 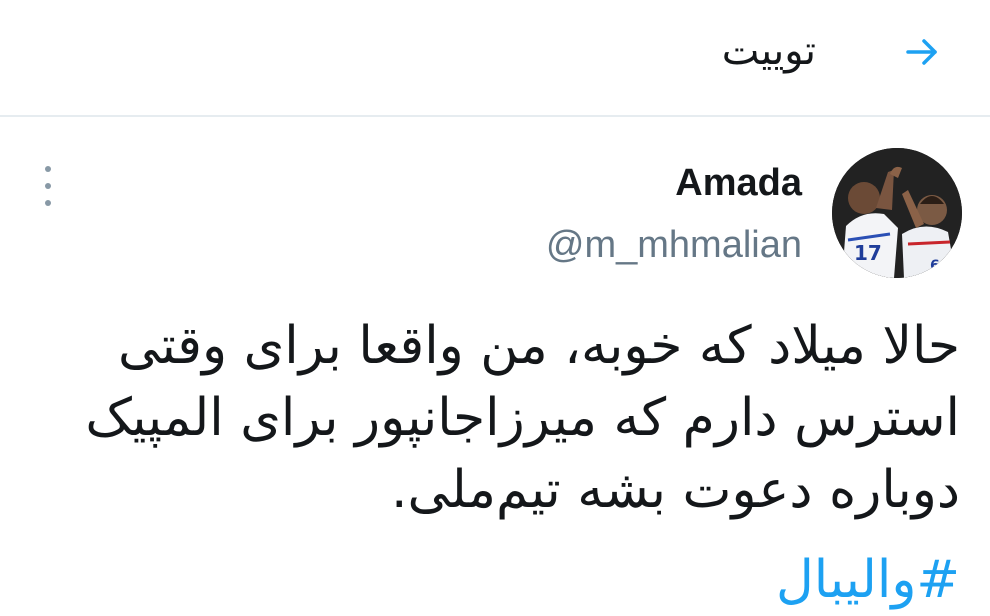 What do you see at coordinates (674, 245) in the screenshot?
I see `author-handle: @m_mhmalian` at bounding box center [674, 245].